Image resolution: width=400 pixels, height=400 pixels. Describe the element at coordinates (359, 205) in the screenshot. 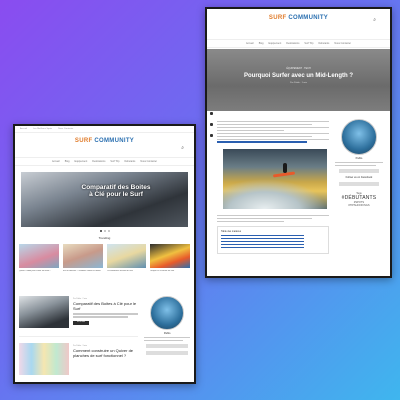

I see `tag-link: #TIPSHOOKINGS` at that location.